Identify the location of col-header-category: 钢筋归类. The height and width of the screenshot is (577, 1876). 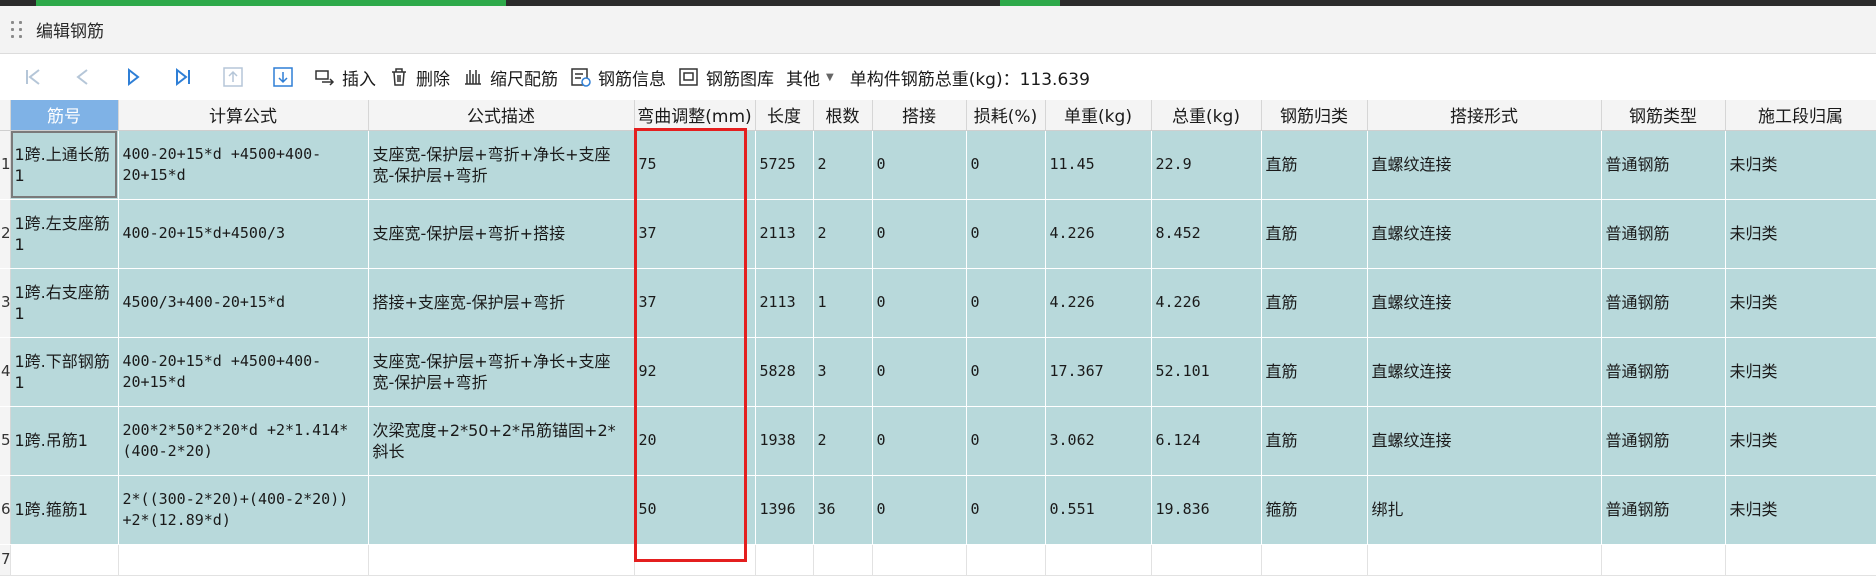
(1314, 115).